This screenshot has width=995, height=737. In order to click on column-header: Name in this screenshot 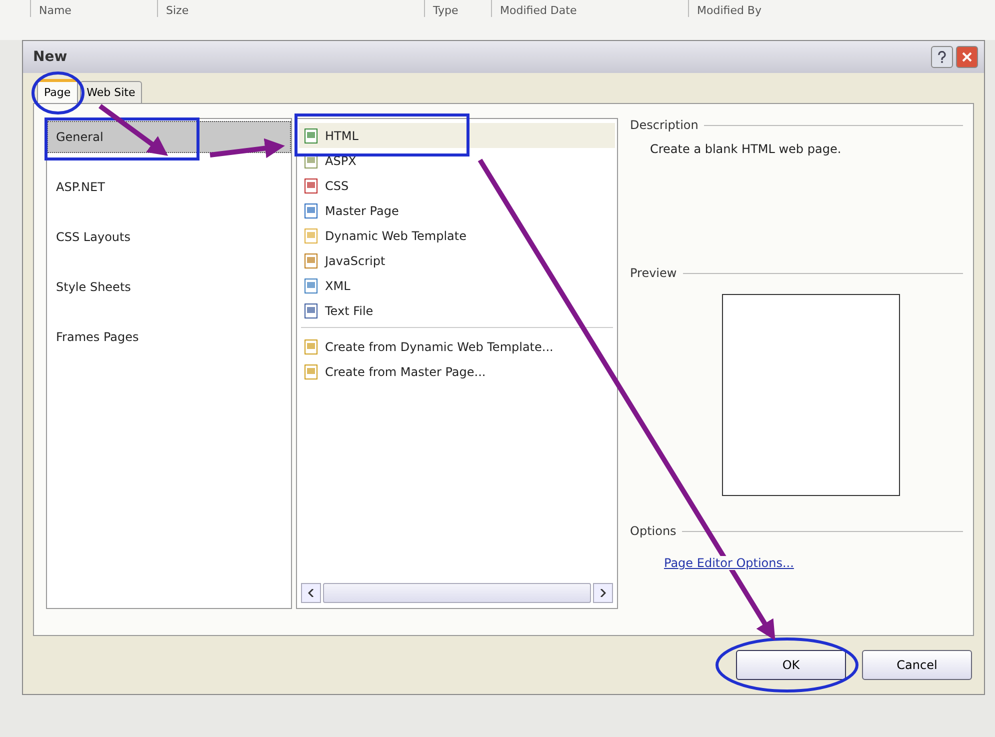, I will do `click(93, 8)`.